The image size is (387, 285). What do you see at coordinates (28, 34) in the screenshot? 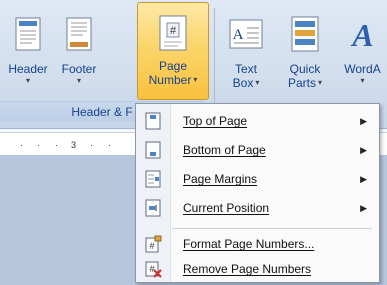
I see `header-icon` at bounding box center [28, 34].